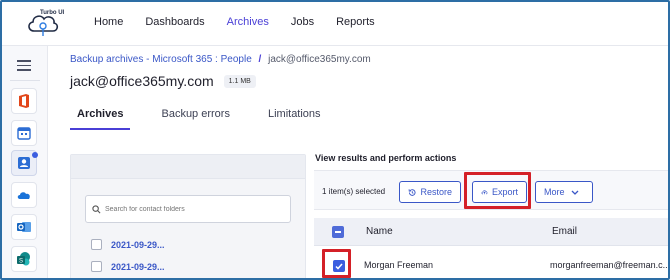 The width and height of the screenshot is (670, 280). Describe the element at coordinates (25, 80) in the screenshot. I see `rail-divider` at that location.